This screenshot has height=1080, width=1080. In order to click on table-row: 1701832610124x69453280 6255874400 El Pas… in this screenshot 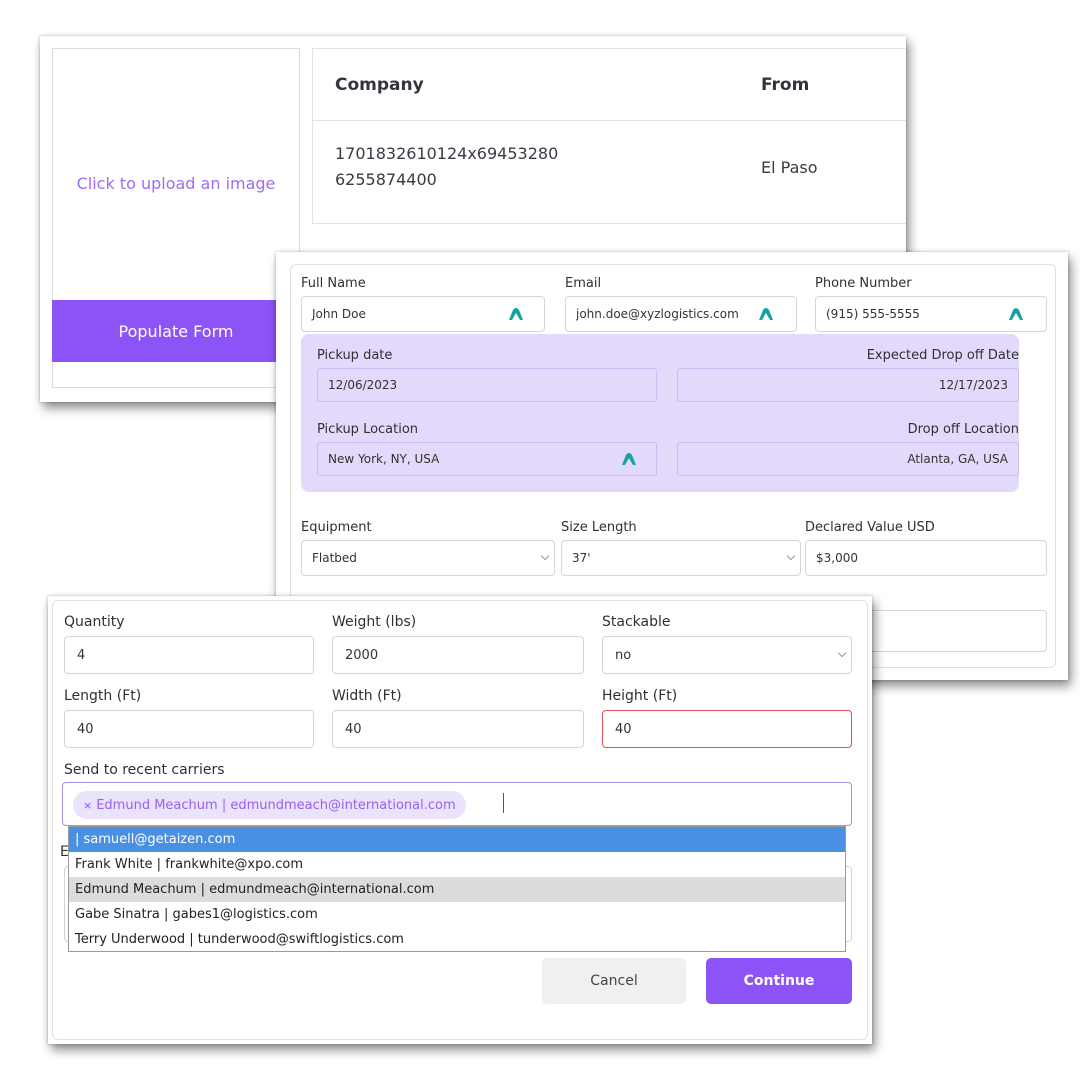, I will do `click(609, 172)`.